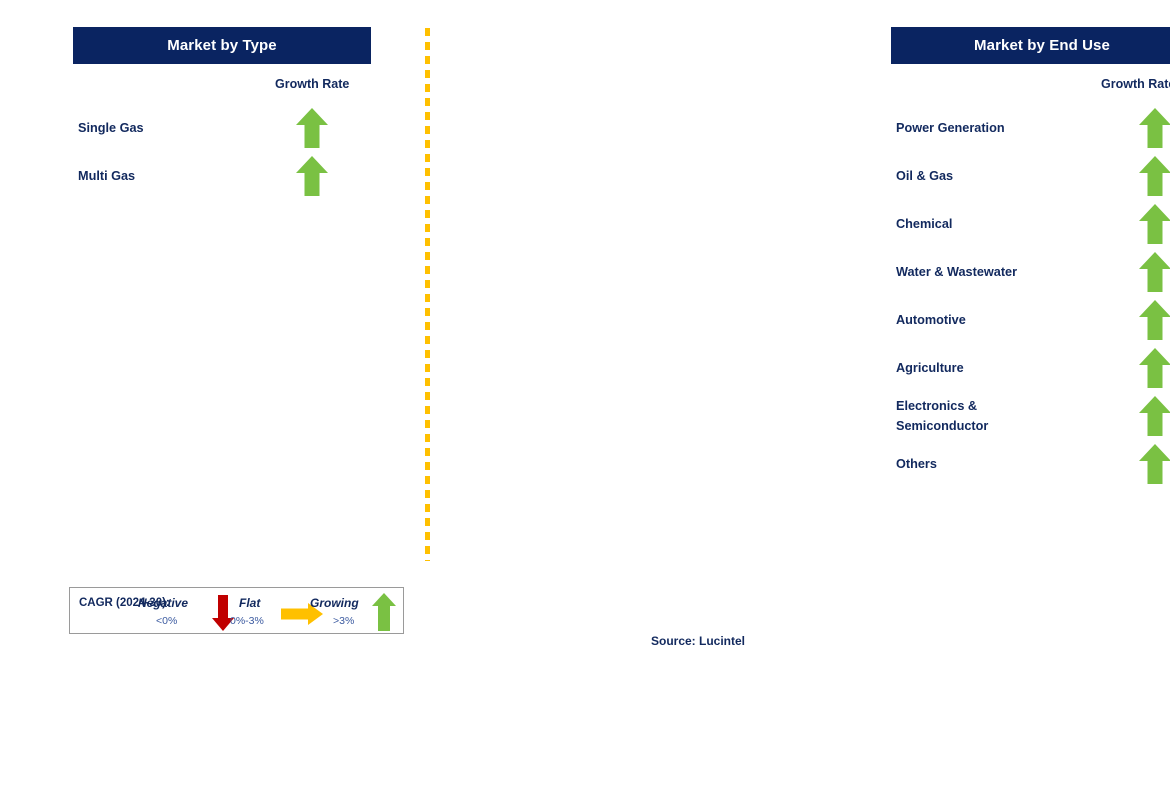 The height and width of the screenshot is (806, 1170). What do you see at coordinates (228, 128) in the screenshot?
I see `list-item: Single Gas` at bounding box center [228, 128].